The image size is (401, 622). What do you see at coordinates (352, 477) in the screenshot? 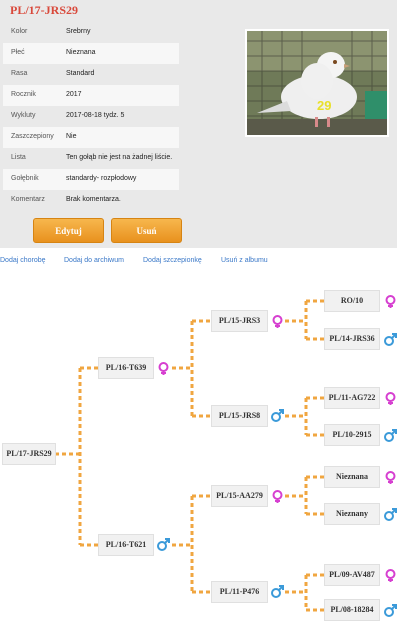
I see `pedigree-node-great-grandparent: Nieznana` at bounding box center [352, 477].